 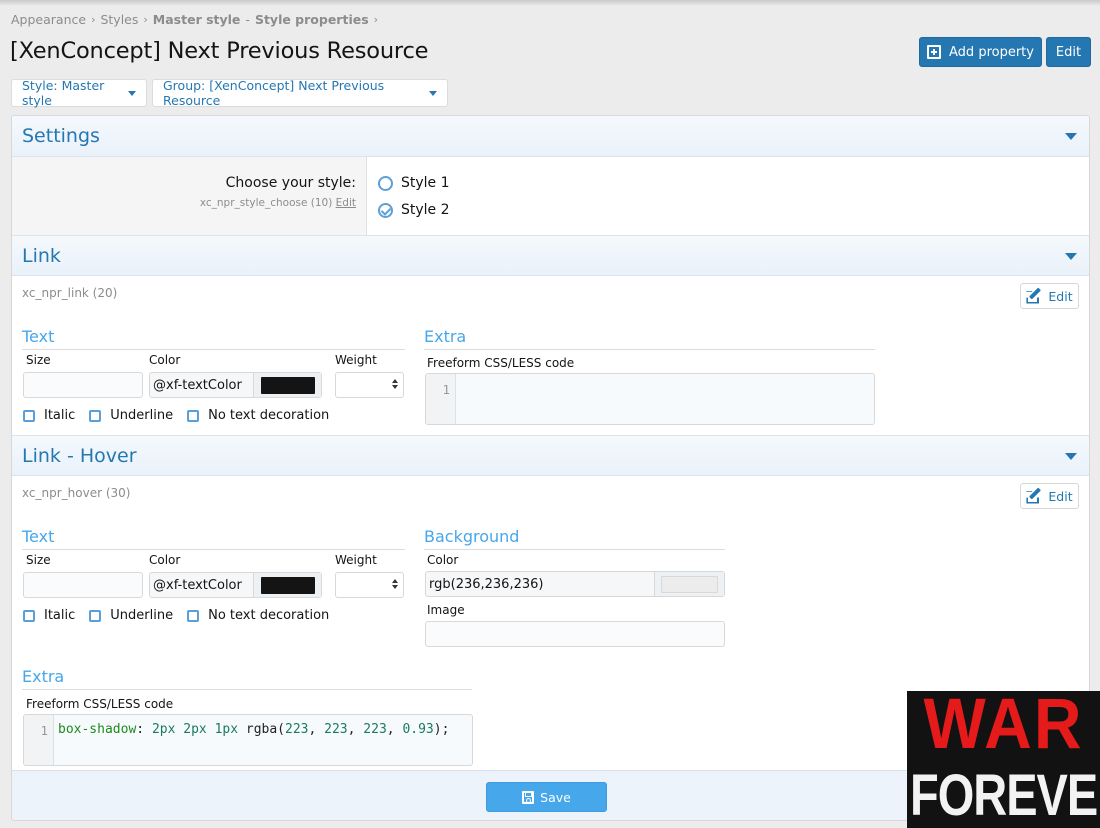 I want to click on logo-line-2: FOREVER, so click(x=1005, y=794).